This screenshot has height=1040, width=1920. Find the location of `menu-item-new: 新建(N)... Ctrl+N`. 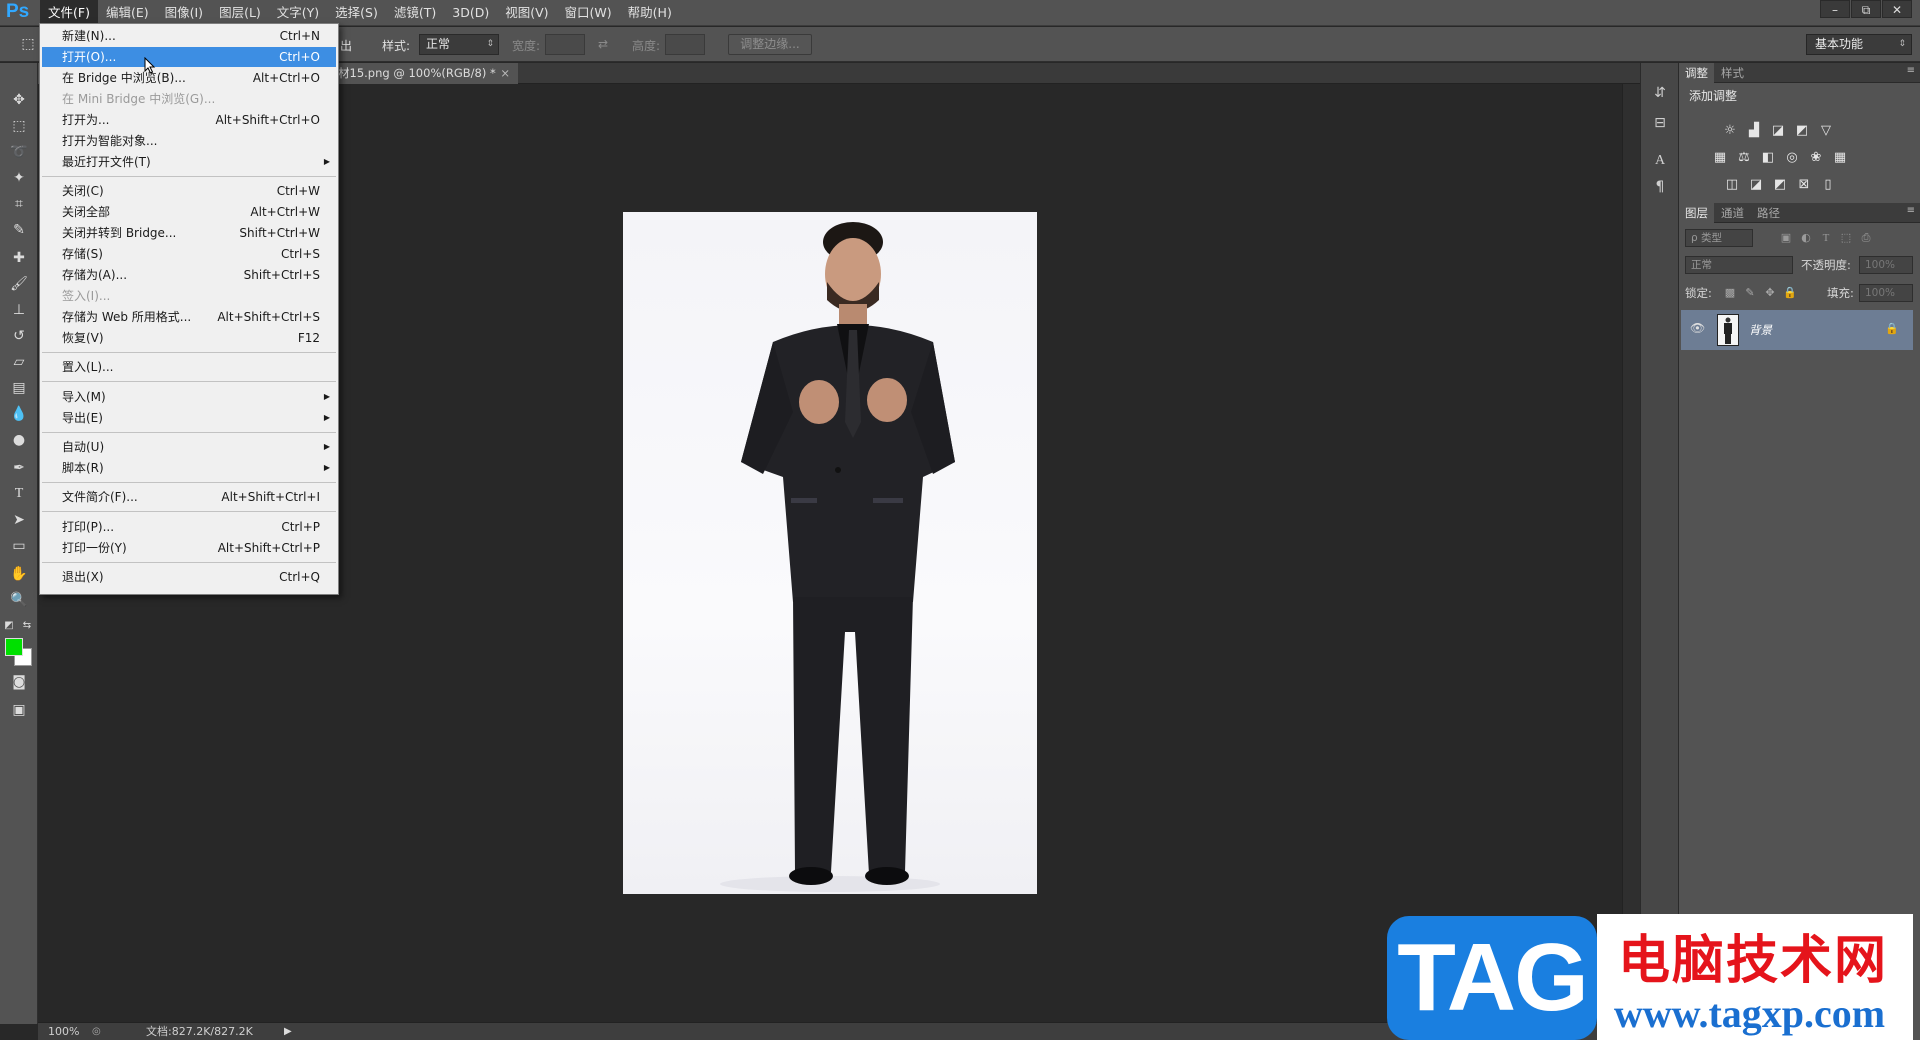

menu-item-new: 新建(N)... Ctrl+N is located at coordinates (189, 36).